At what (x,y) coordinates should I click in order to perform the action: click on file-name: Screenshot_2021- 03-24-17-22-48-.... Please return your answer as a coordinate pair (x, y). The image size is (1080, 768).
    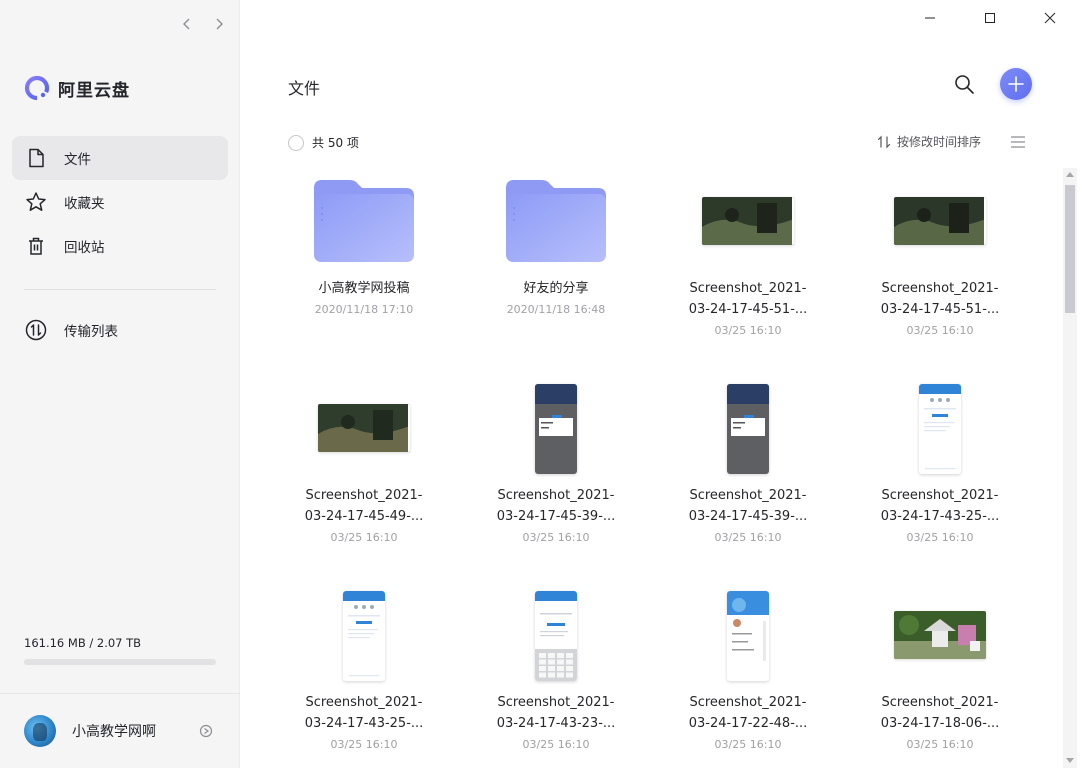
    Looking at the image, I should click on (748, 713).